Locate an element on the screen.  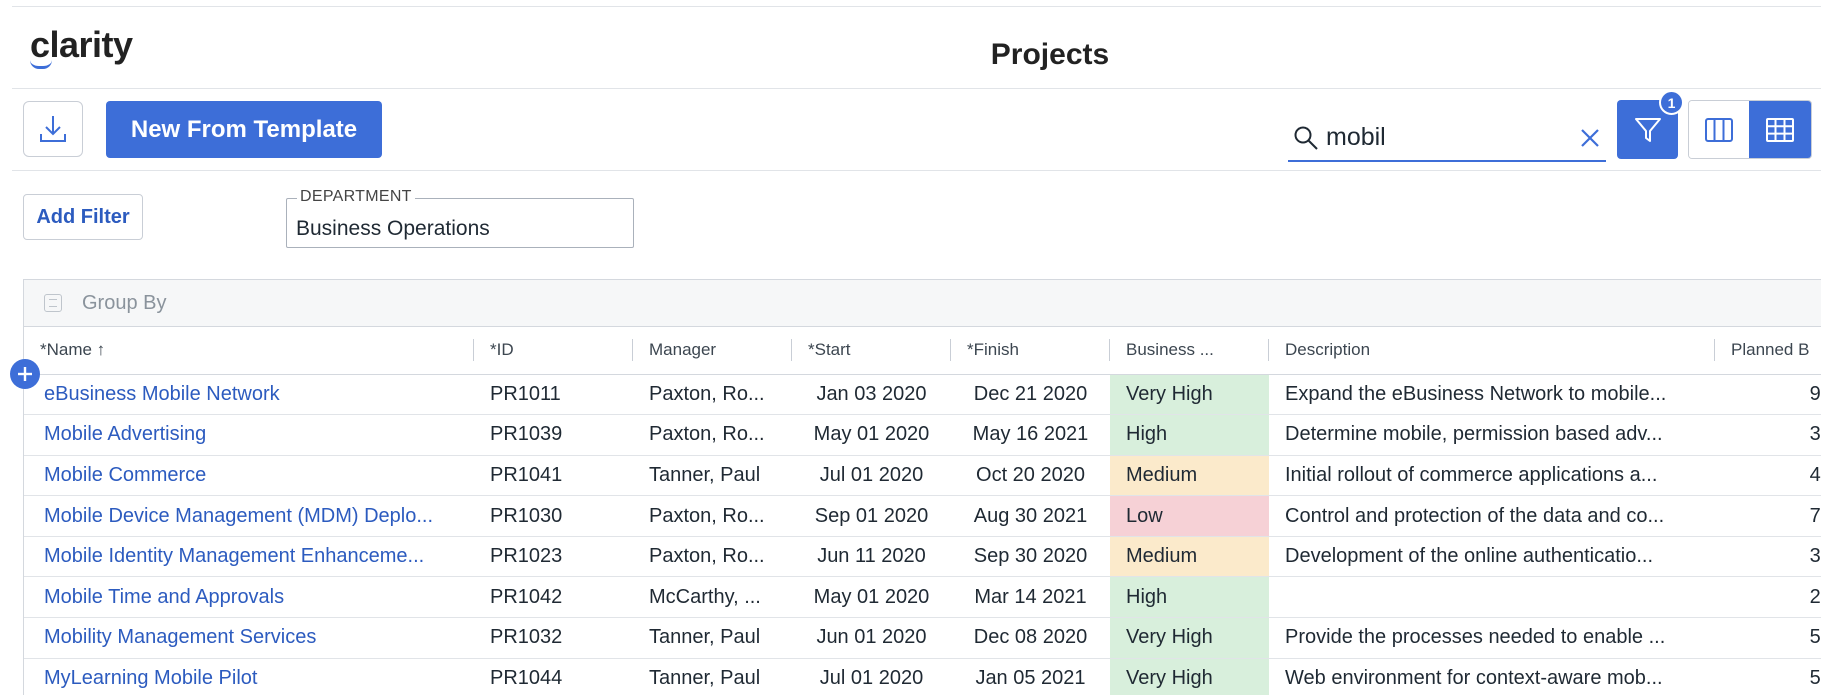
column-header-start: *Start is located at coordinates (871, 351).